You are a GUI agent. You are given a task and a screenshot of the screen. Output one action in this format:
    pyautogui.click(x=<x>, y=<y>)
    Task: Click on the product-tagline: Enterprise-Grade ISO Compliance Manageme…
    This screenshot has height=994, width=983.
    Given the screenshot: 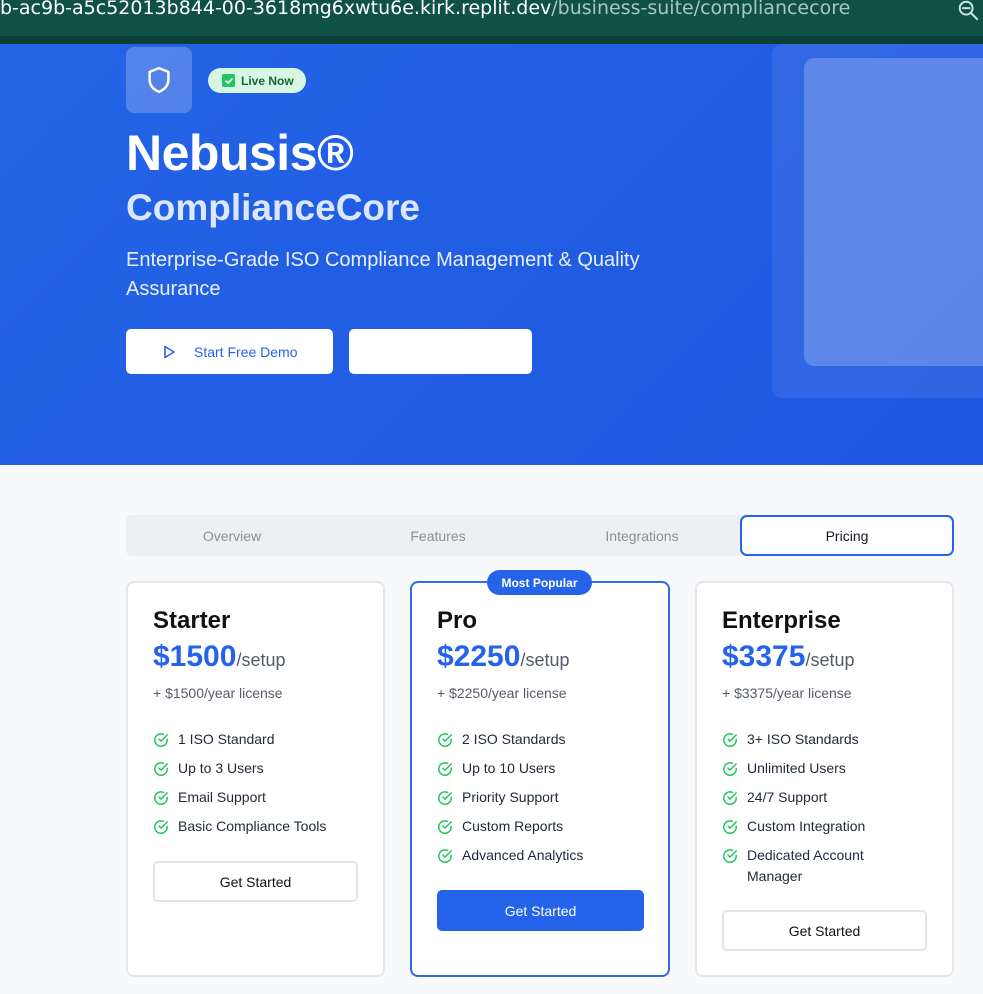 What is the action you would take?
    pyautogui.click(x=383, y=274)
    